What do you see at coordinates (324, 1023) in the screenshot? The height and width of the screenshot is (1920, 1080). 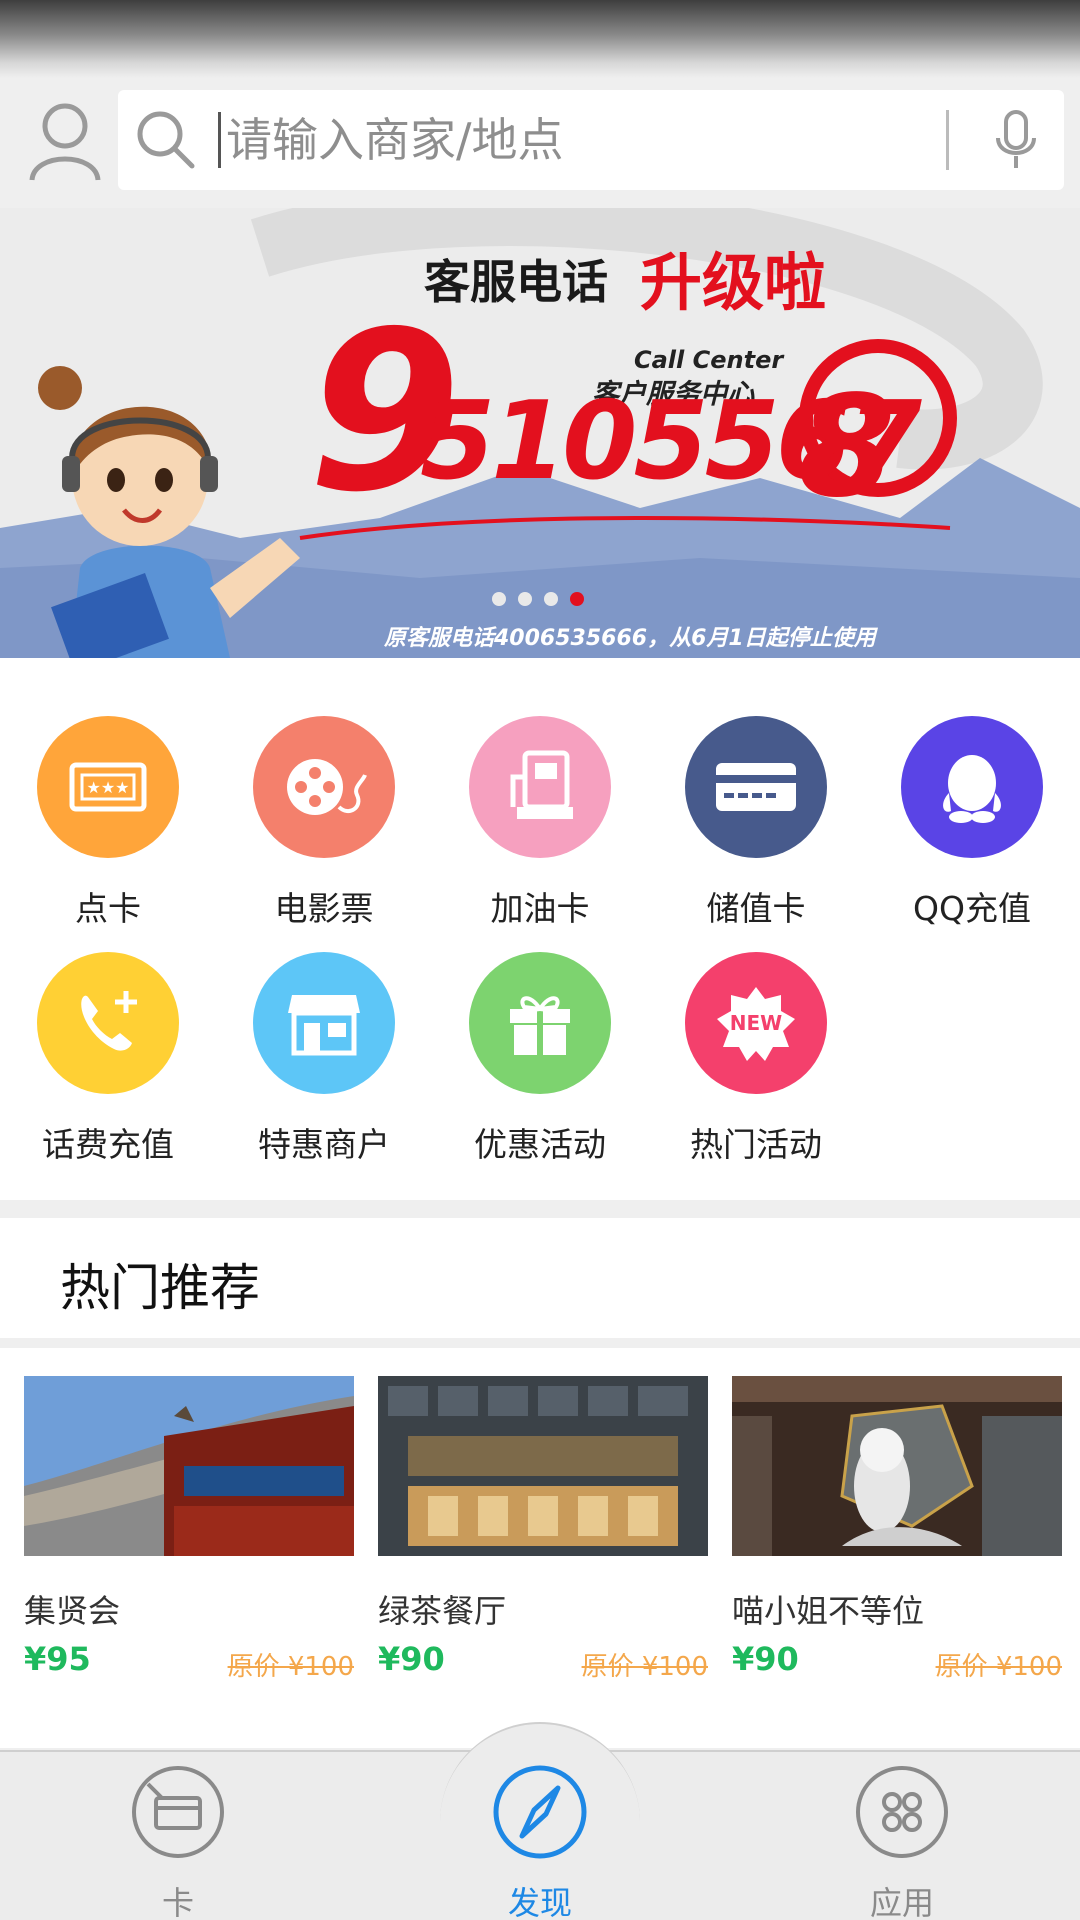 I see `storefront-icon` at bounding box center [324, 1023].